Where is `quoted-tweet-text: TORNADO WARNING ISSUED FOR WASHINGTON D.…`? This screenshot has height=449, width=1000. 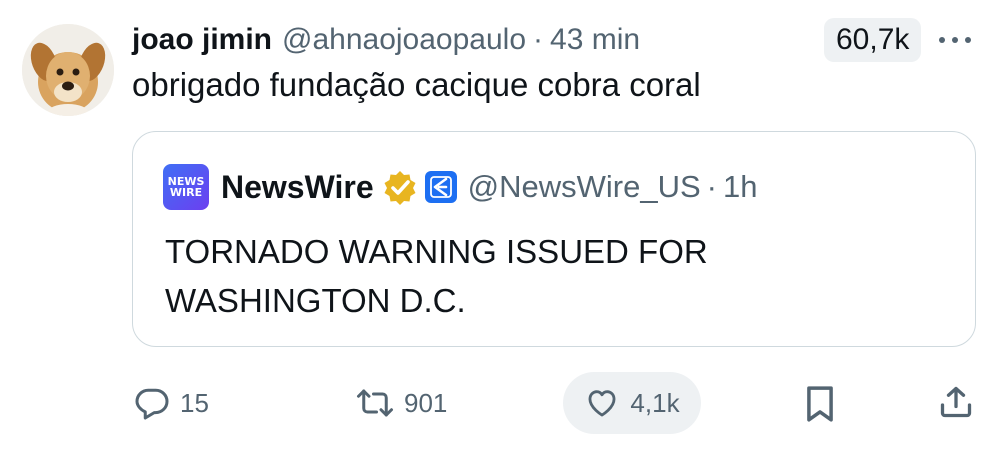 quoted-tweet-text: TORNADO WARNING ISSUED FOR WASHINGTON D.… is located at coordinates (436, 276).